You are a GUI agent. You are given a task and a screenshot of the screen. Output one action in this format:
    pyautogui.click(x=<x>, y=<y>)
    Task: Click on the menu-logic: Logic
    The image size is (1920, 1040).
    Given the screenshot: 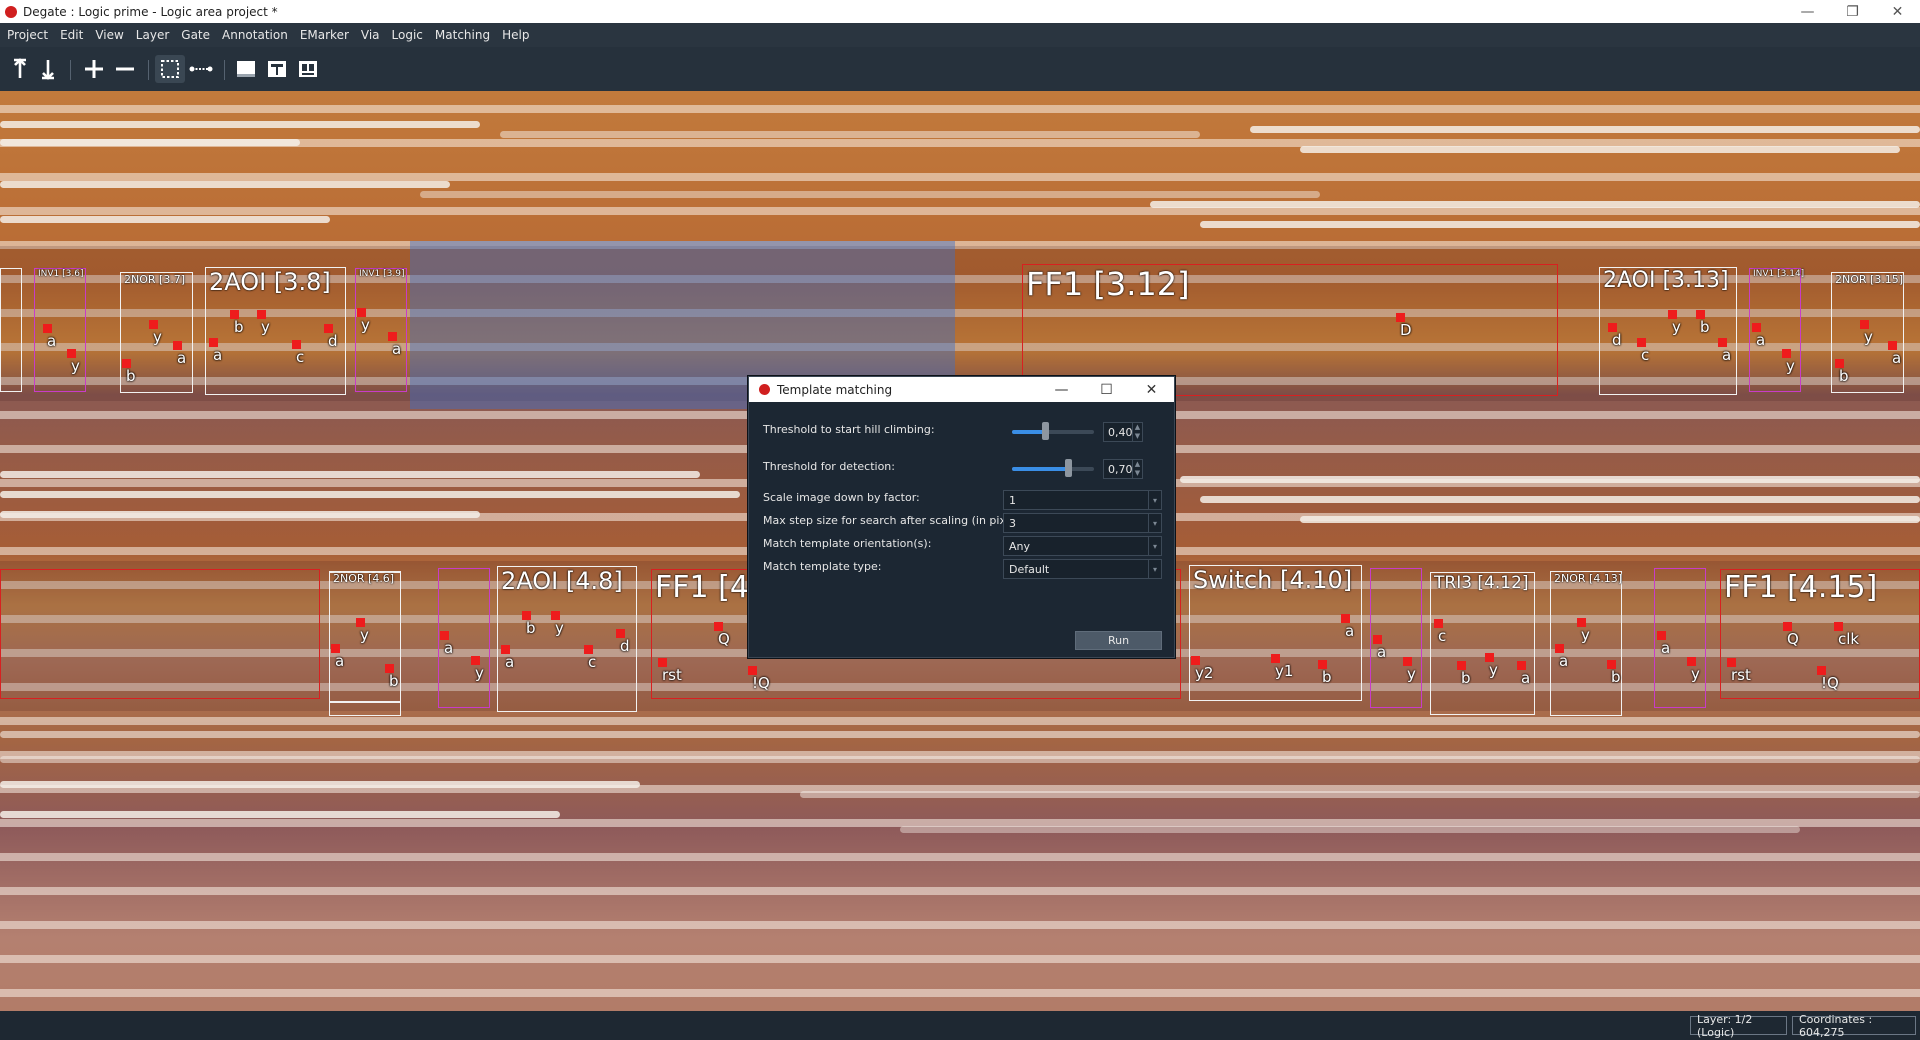 What is the action you would take?
    pyautogui.click(x=406, y=35)
    